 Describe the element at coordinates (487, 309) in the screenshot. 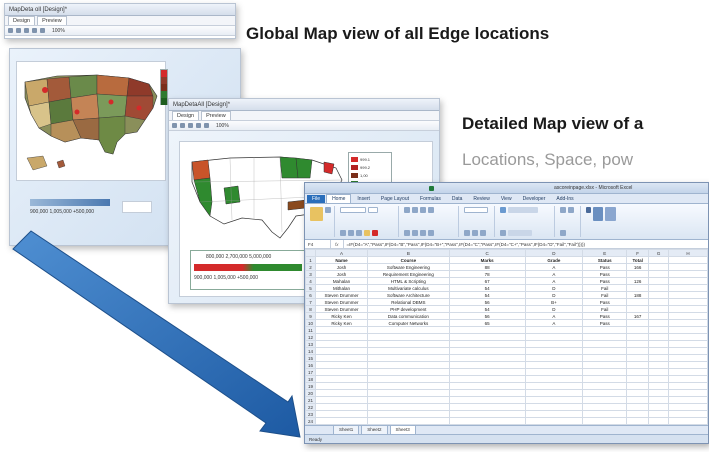

I see `data-cell: 54` at that location.